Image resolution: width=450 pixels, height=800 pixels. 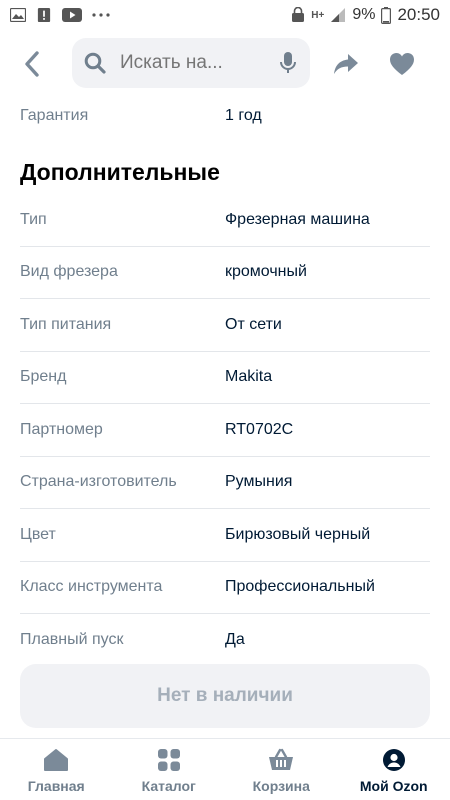 I want to click on nav-item-home: Главная, so click(x=56, y=769).